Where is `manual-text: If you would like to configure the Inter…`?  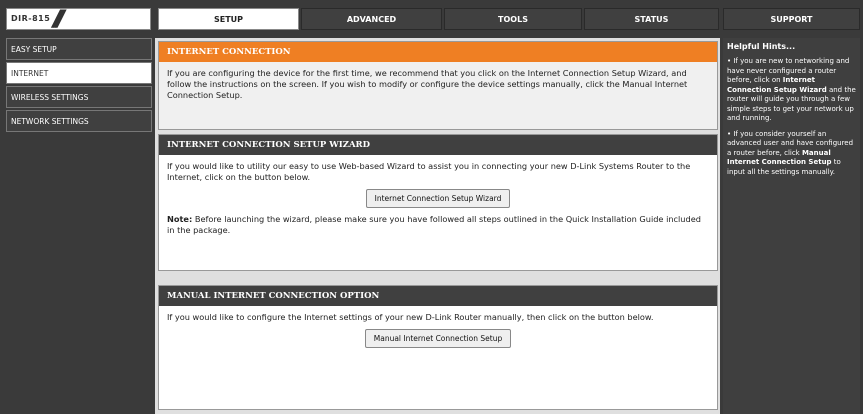
manual-text: If you would like to configure the Inter… is located at coordinates (410, 317).